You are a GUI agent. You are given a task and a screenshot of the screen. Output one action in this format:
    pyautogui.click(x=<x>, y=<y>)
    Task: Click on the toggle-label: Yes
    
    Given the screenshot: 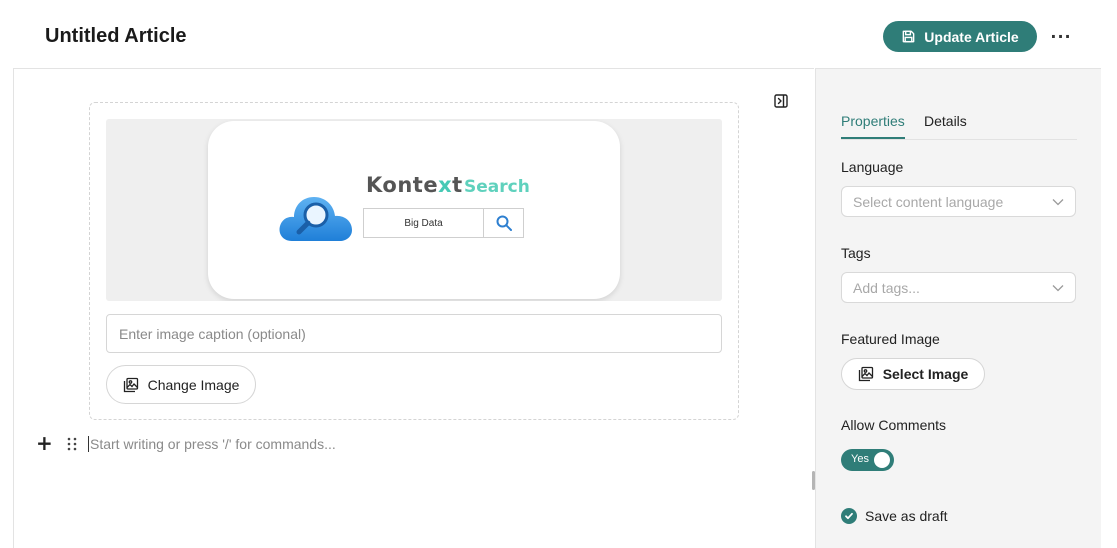 What is the action you would take?
    pyautogui.click(x=860, y=459)
    